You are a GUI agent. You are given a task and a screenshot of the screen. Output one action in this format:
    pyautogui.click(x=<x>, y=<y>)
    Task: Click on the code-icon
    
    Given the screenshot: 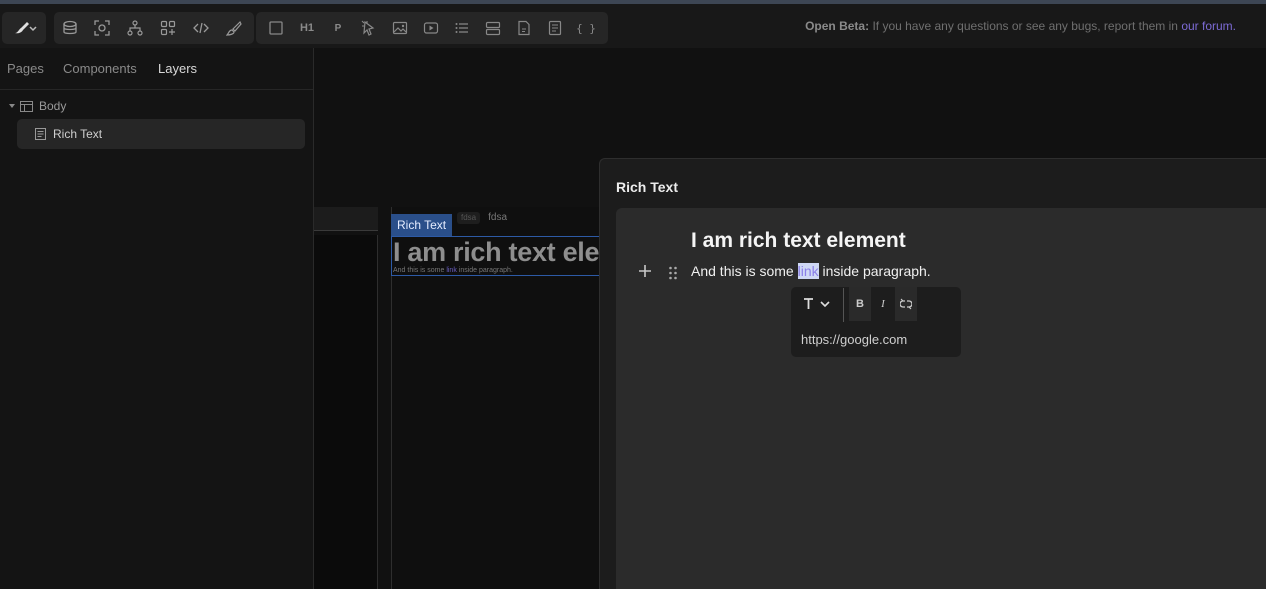 What is the action you would take?
    pyautogui.click(x=201, y=28)
    